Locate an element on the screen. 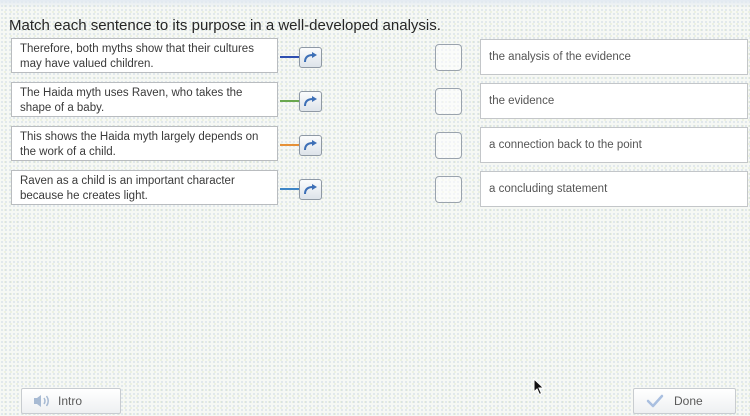 Image resolution: width=750 pixels, height=416 pixels. mouse-cursor-icon is located at coordinates (539, 387).